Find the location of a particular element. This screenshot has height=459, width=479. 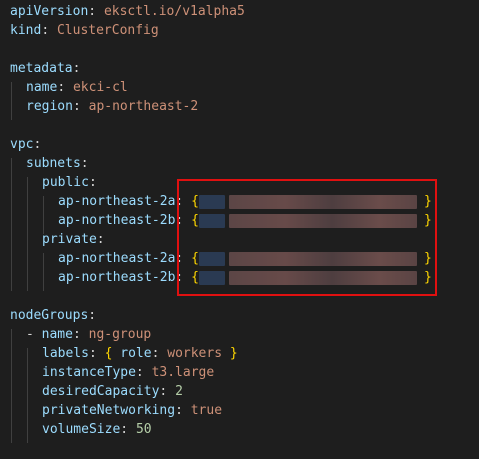

code-line-private: private: is located at coordinates (73, 239).